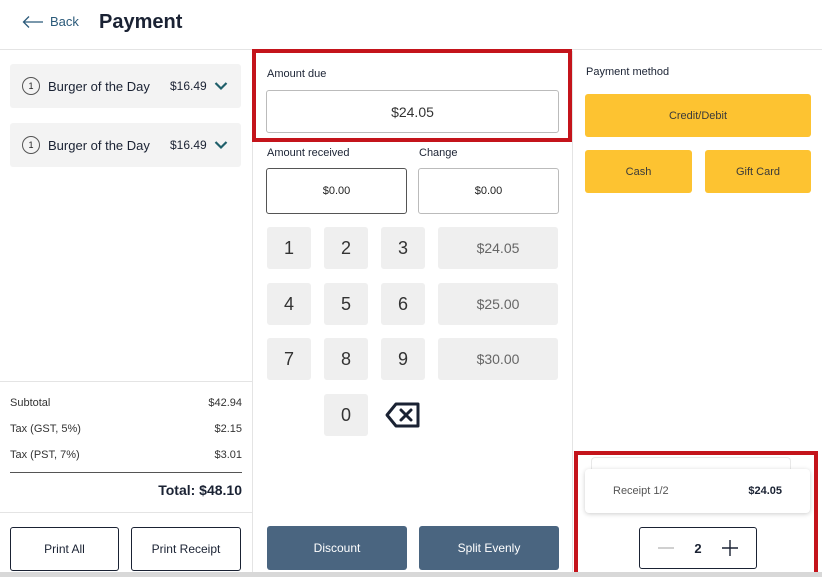  Describe the element at coordinates (186, 549) in the screenshot. I see `print-receipt-button: Print Receipt` at that location.